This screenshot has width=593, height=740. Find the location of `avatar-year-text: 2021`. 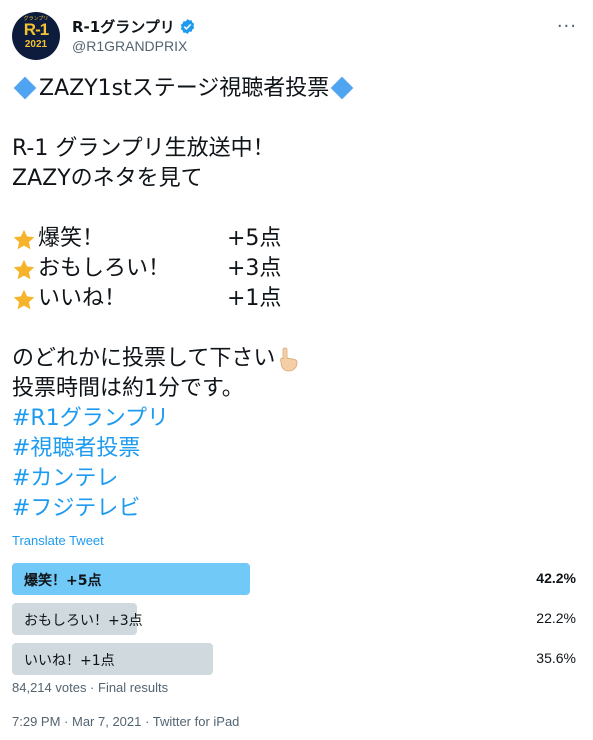

avatar-year-text: 2021 is located at coordinates (36, 44).